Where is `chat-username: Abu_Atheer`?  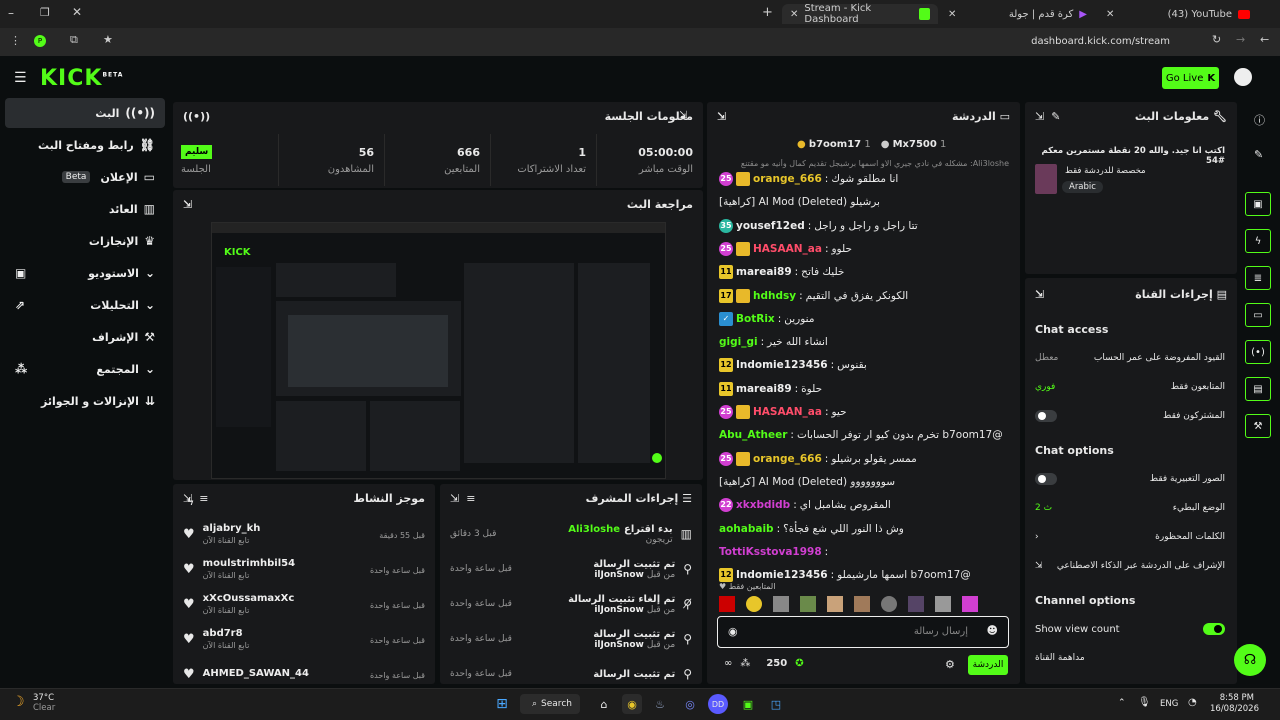
chat-username: Abu_Atheer is located at coordinates (753, 435).